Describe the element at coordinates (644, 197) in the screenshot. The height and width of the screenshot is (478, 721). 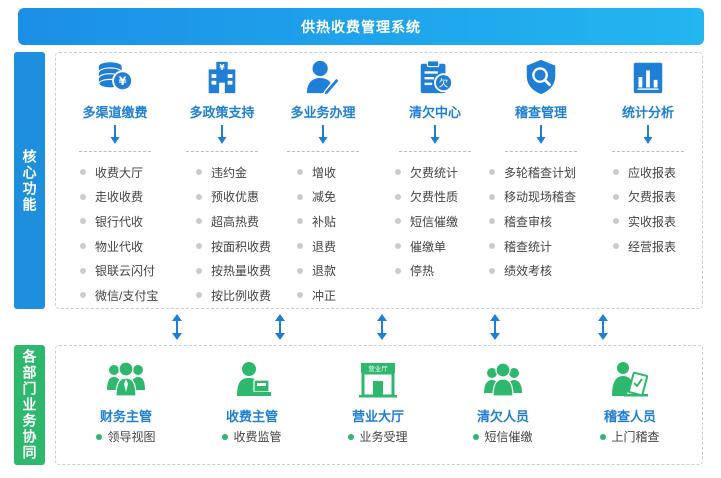
I see `list-item: 欠费报表` at that location.